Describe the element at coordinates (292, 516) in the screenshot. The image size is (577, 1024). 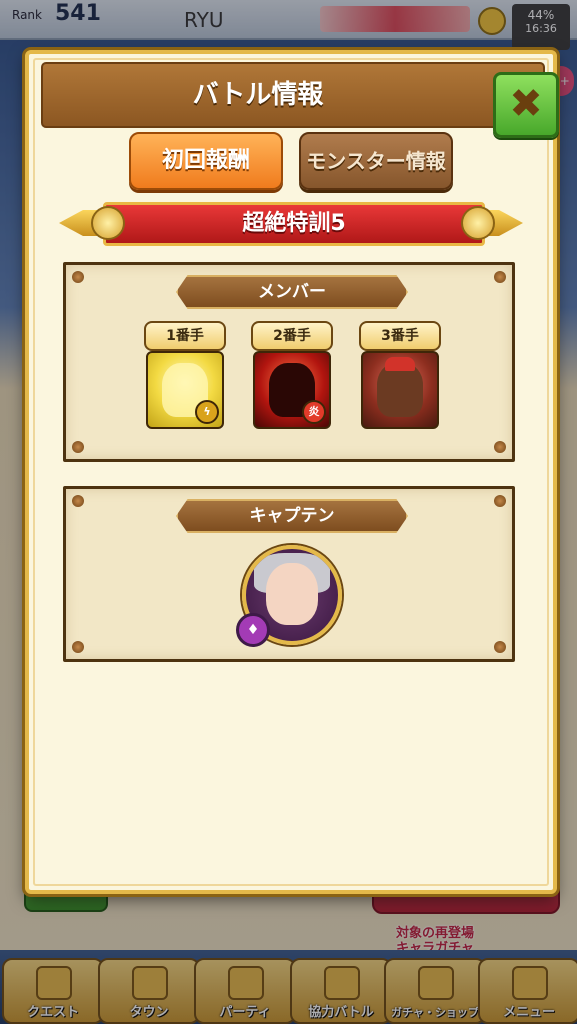
I see `captain-label: キャプテン` at that location.